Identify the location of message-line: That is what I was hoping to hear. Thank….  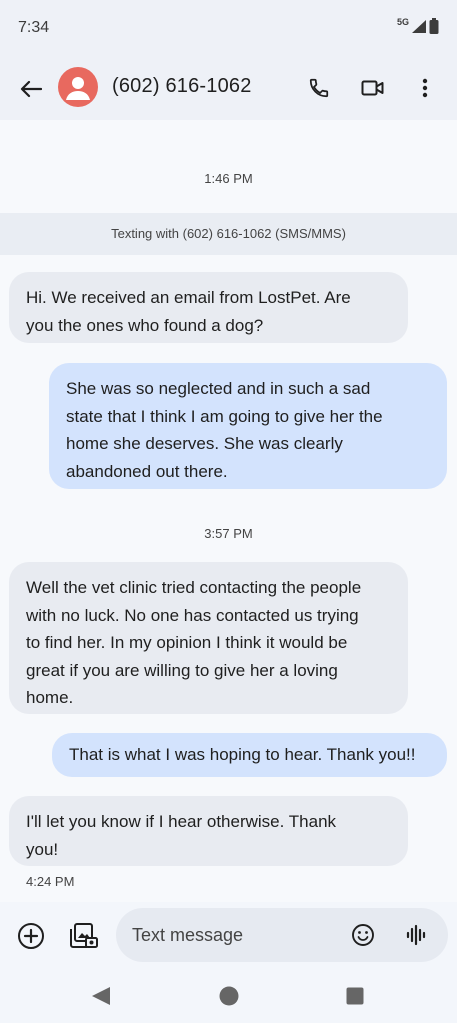
(242, 754).